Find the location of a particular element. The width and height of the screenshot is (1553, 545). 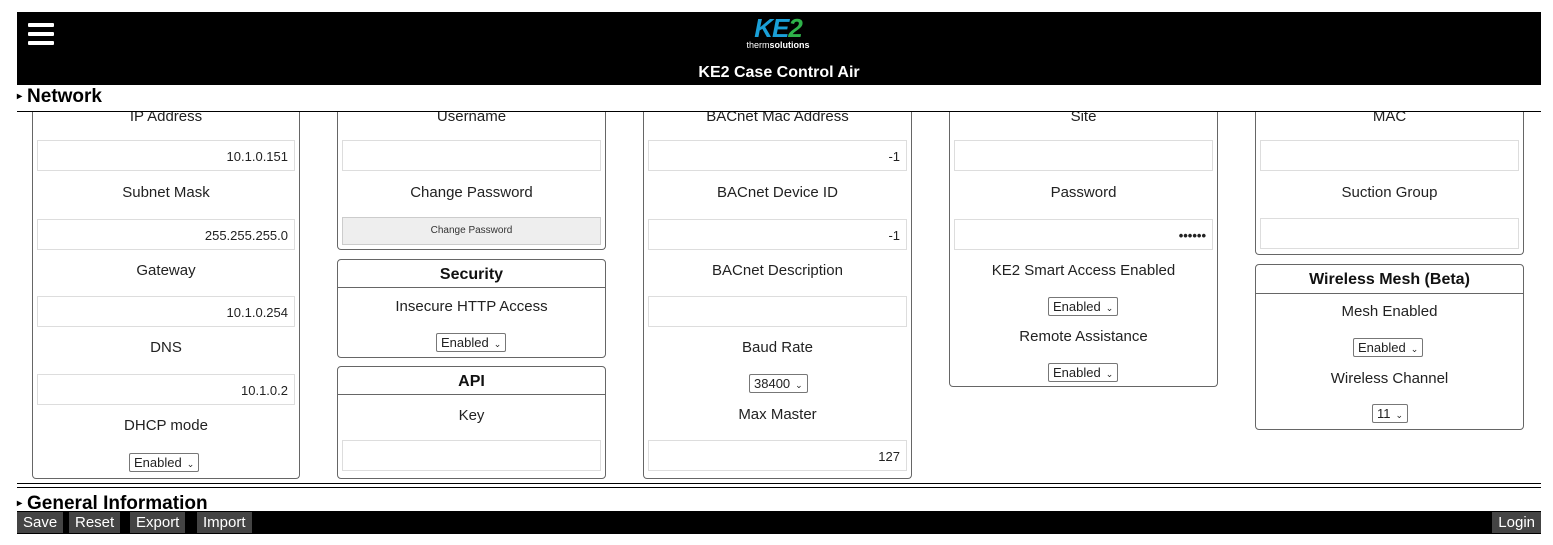

network-panel-mac: MAC Suction Group is located at coordinates (1389, 183).